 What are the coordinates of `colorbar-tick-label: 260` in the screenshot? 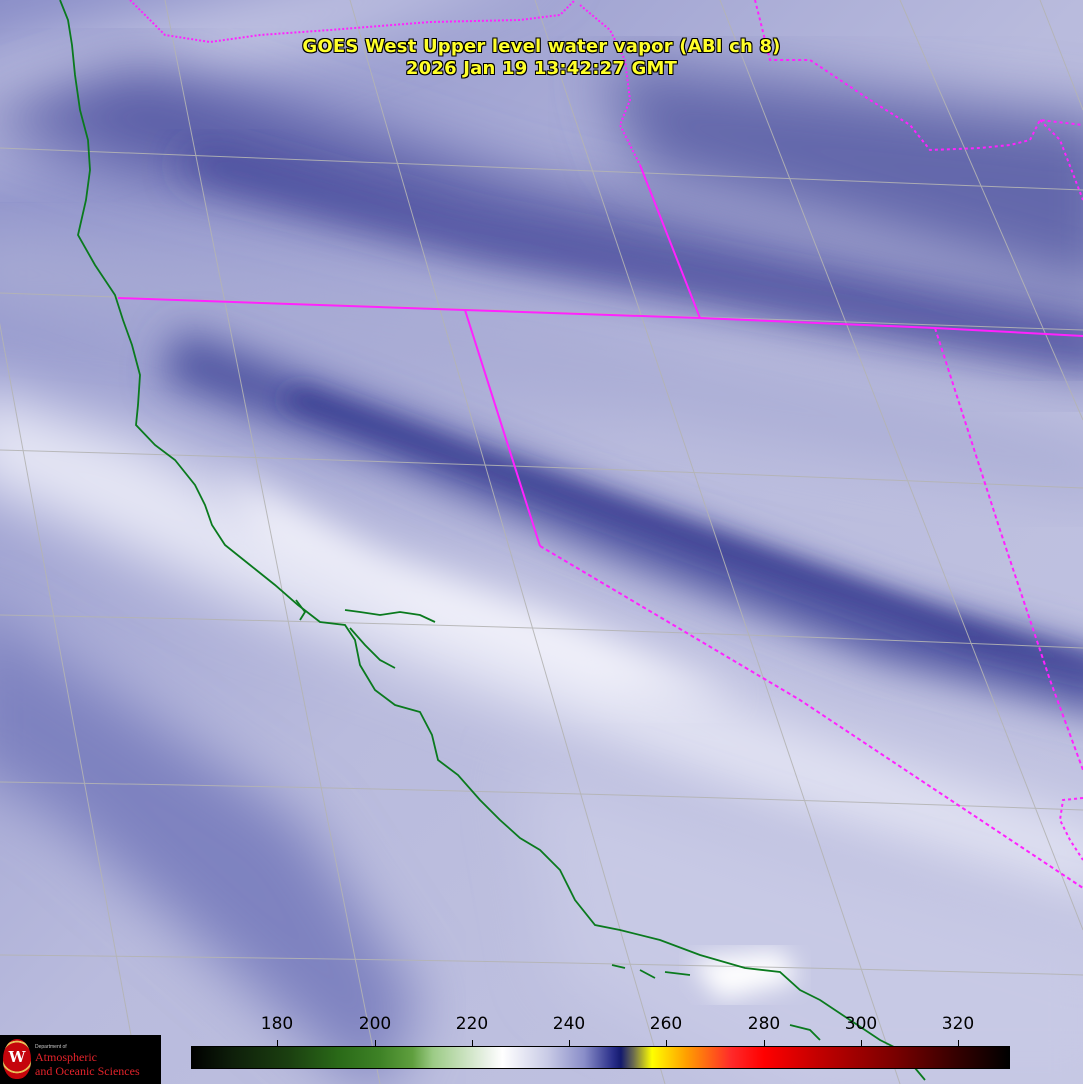 It's located at (666, 1024).